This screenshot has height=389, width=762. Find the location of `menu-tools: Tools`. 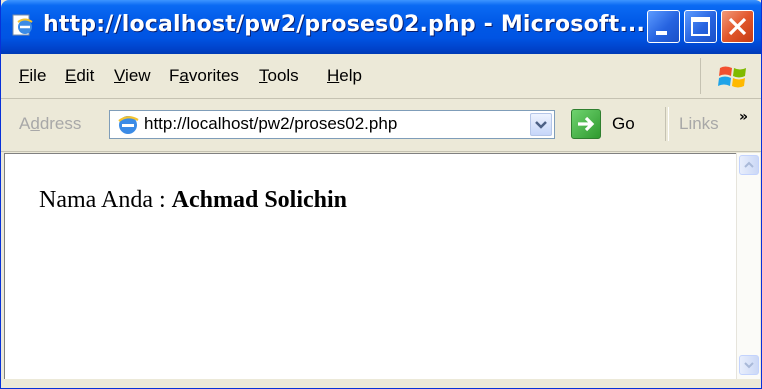

menu-tools: Tools is located at coordinates (279, 76).